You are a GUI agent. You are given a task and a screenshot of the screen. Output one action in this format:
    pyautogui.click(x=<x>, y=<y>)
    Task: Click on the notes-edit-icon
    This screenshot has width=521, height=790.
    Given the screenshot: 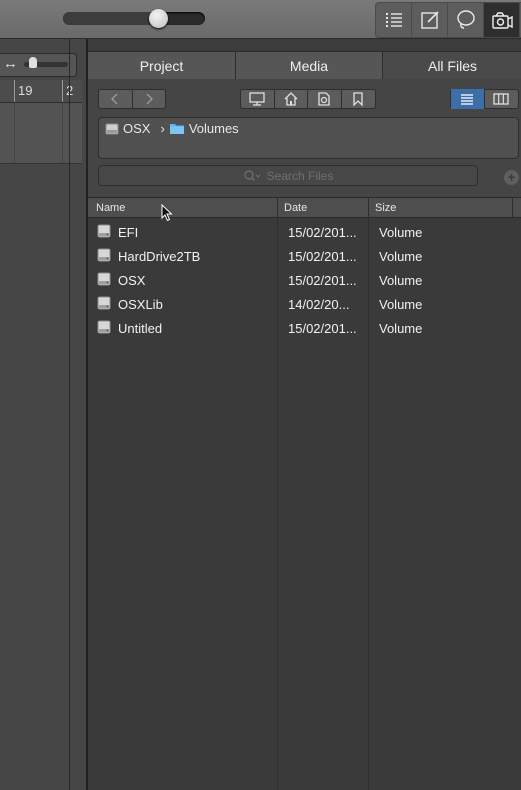 What is the action you would take?
    pyautogui.click(x=429, y=20)
    